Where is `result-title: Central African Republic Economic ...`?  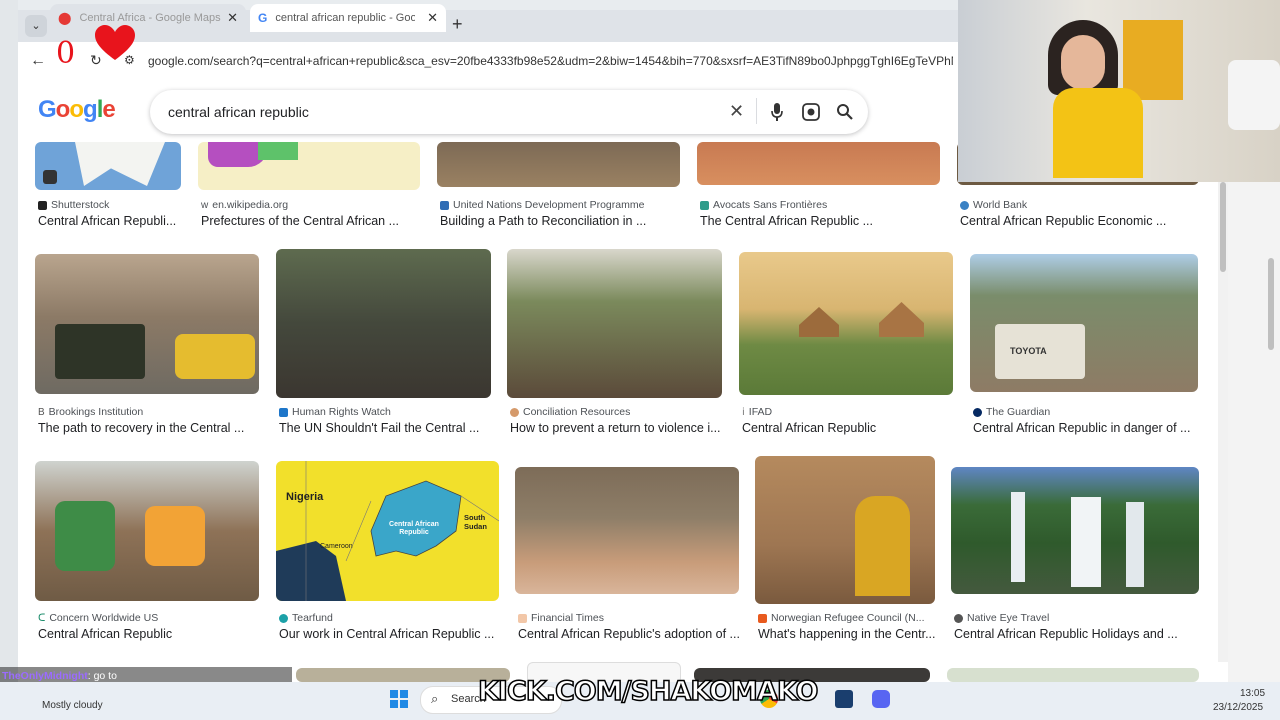
result-title: Central African Republic Economic ... is located at coordinates (1080, 221).